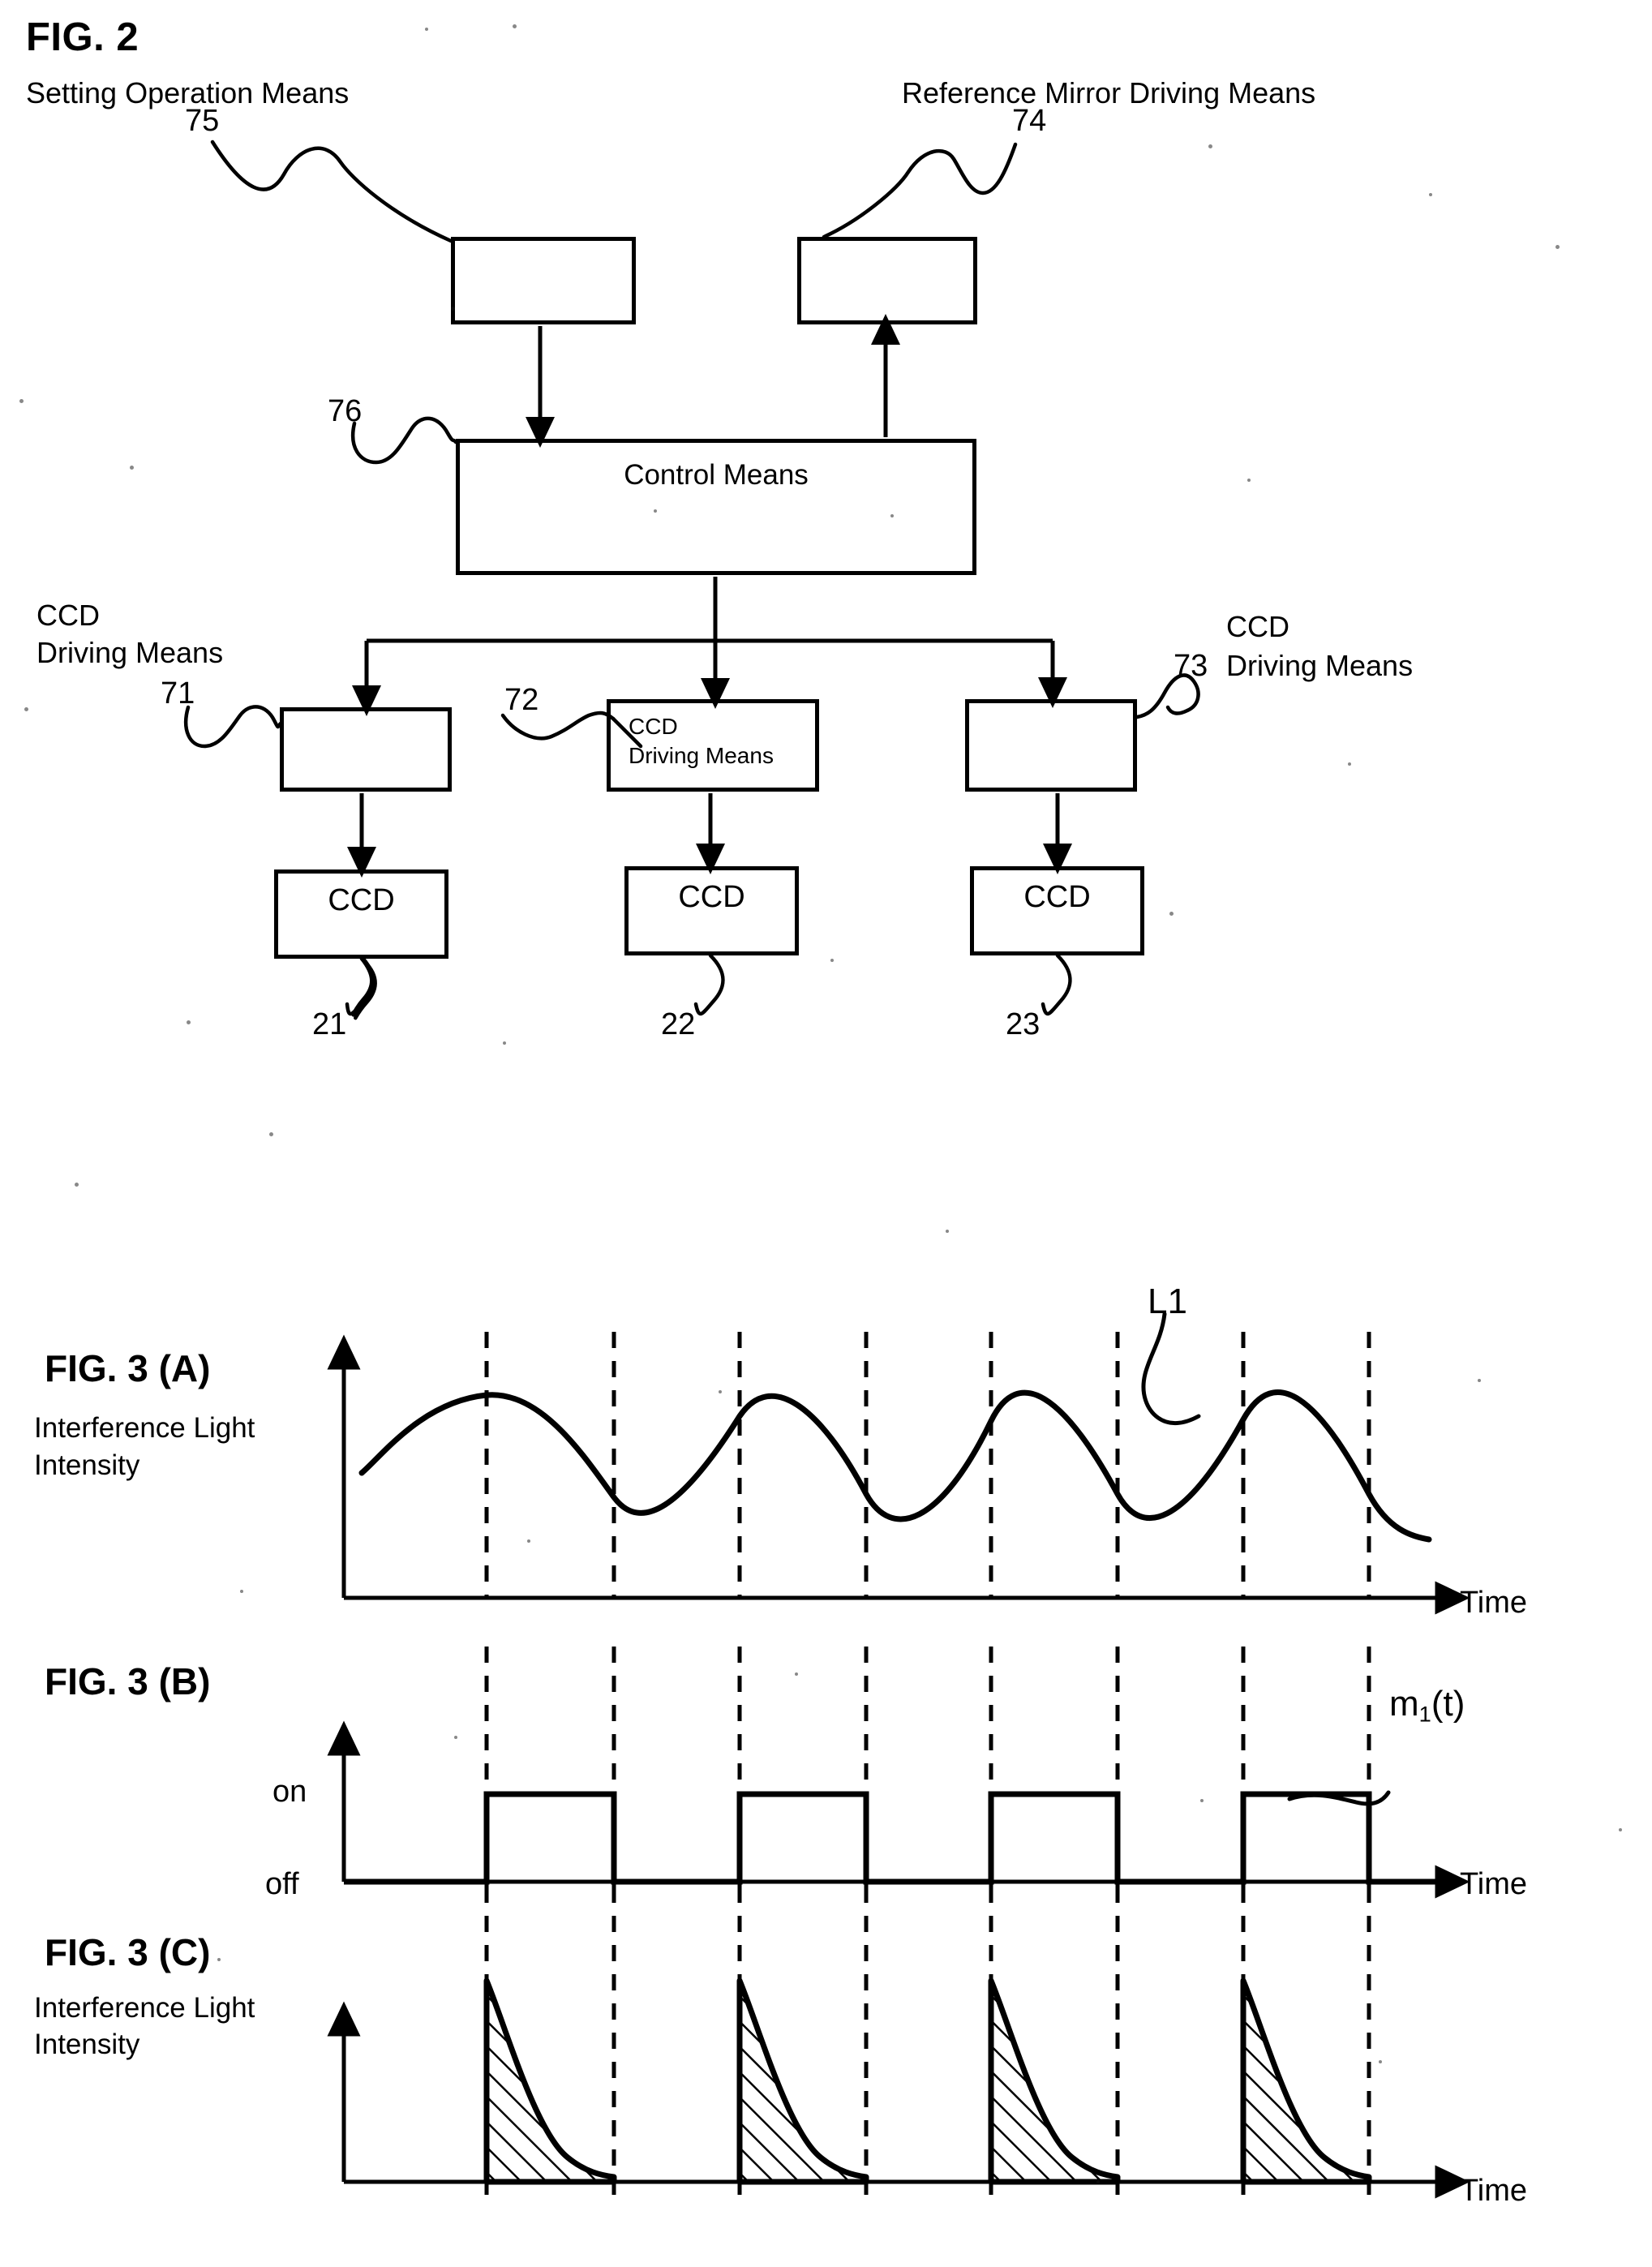 Image resolution: width=1652 pixels, height=2267 pixels. I want to click on fig3c-plot, so click(899, 2046).